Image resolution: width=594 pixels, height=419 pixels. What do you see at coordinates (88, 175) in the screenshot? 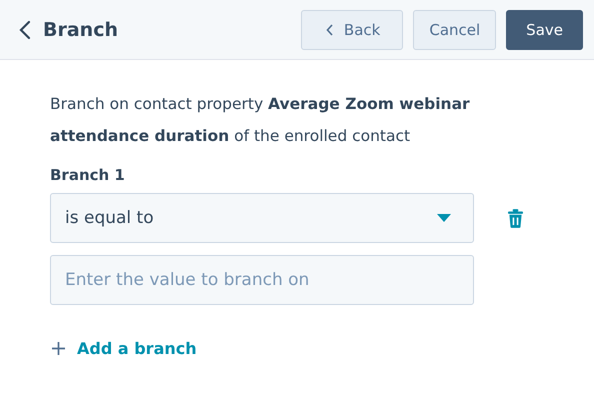
I see `branch-label: Branch 1` at bounding box center [88, 175].